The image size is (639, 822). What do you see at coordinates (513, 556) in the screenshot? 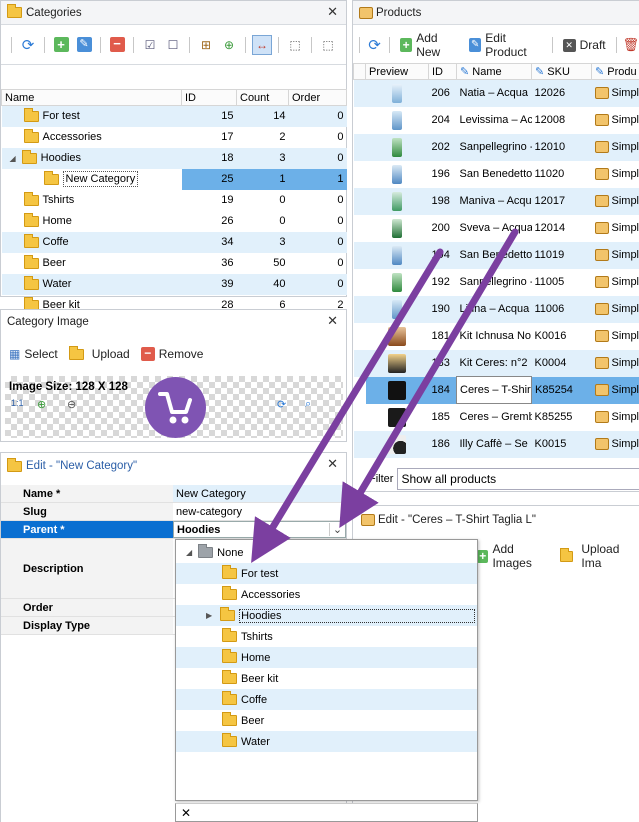
I see `add-images-button: + Add Images` at bounding box center [513, 556].